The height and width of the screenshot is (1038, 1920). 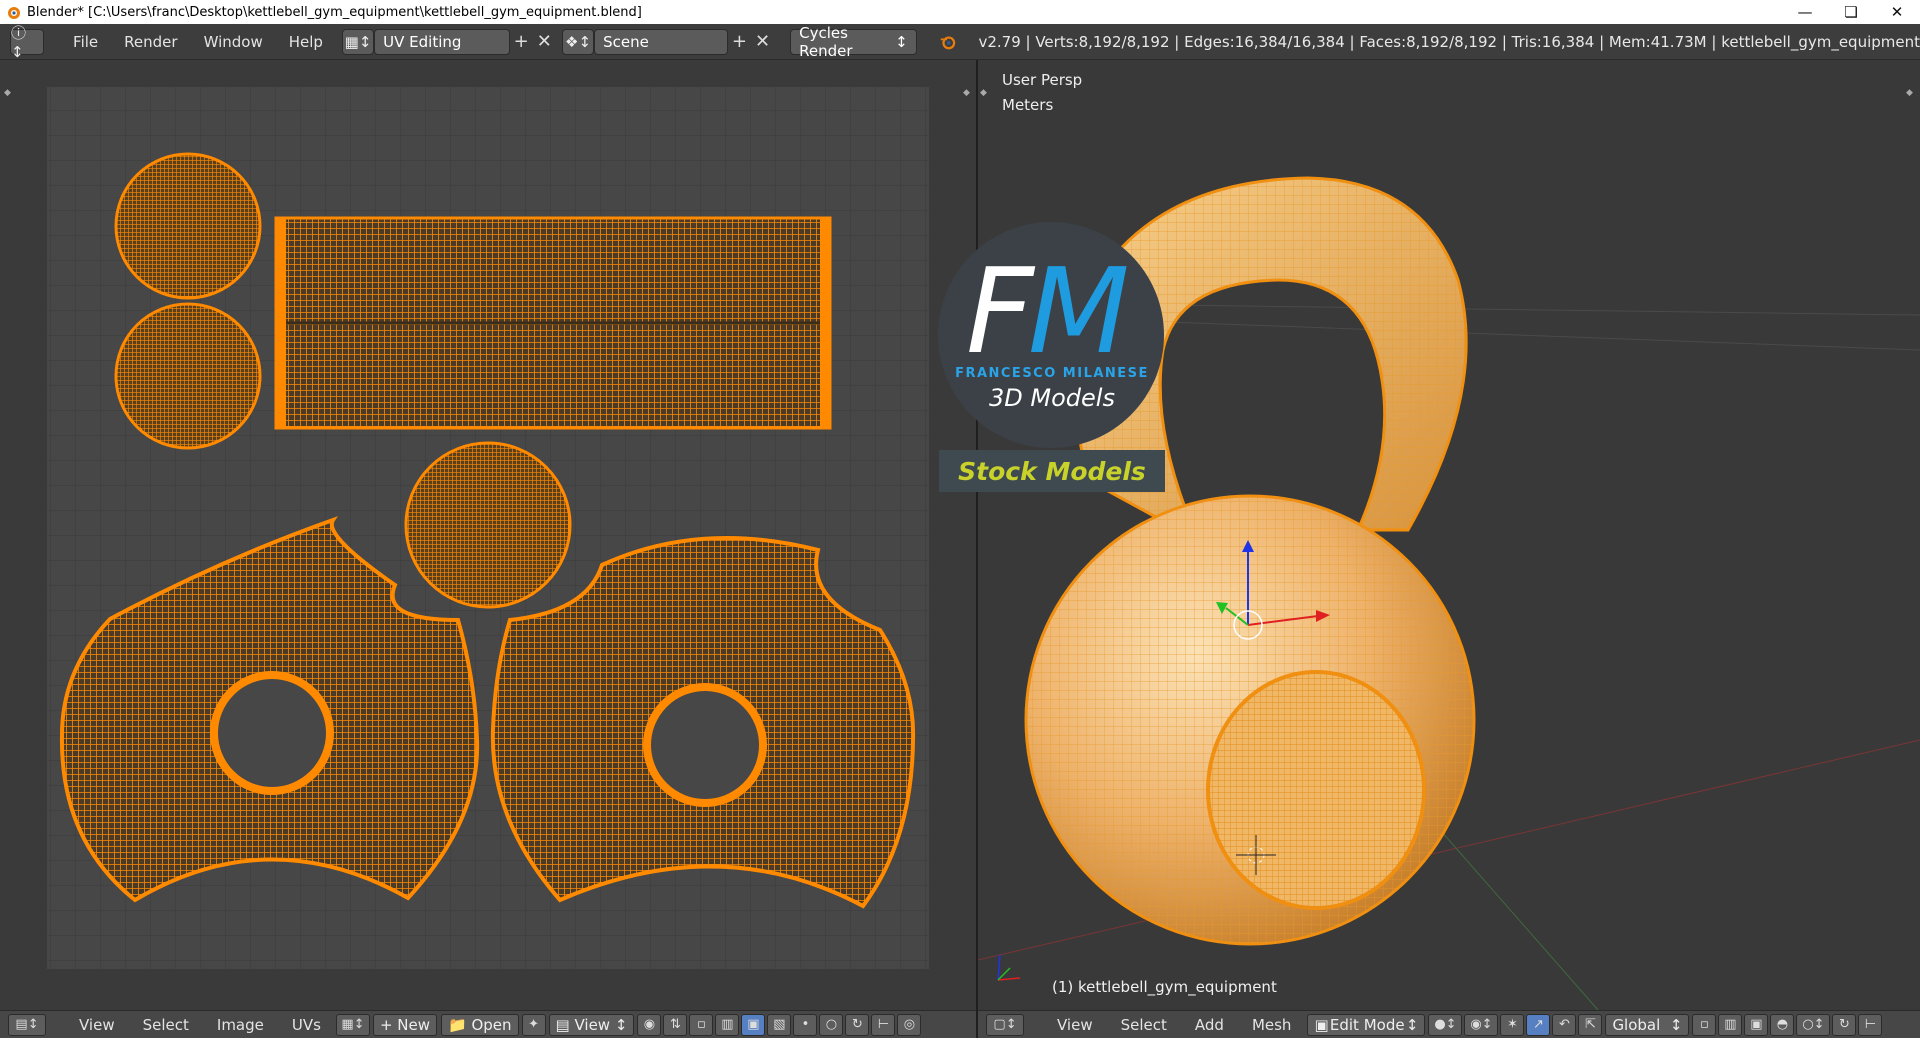 I want to click on snap-icon: ↻, so click(x=857, y=1024).